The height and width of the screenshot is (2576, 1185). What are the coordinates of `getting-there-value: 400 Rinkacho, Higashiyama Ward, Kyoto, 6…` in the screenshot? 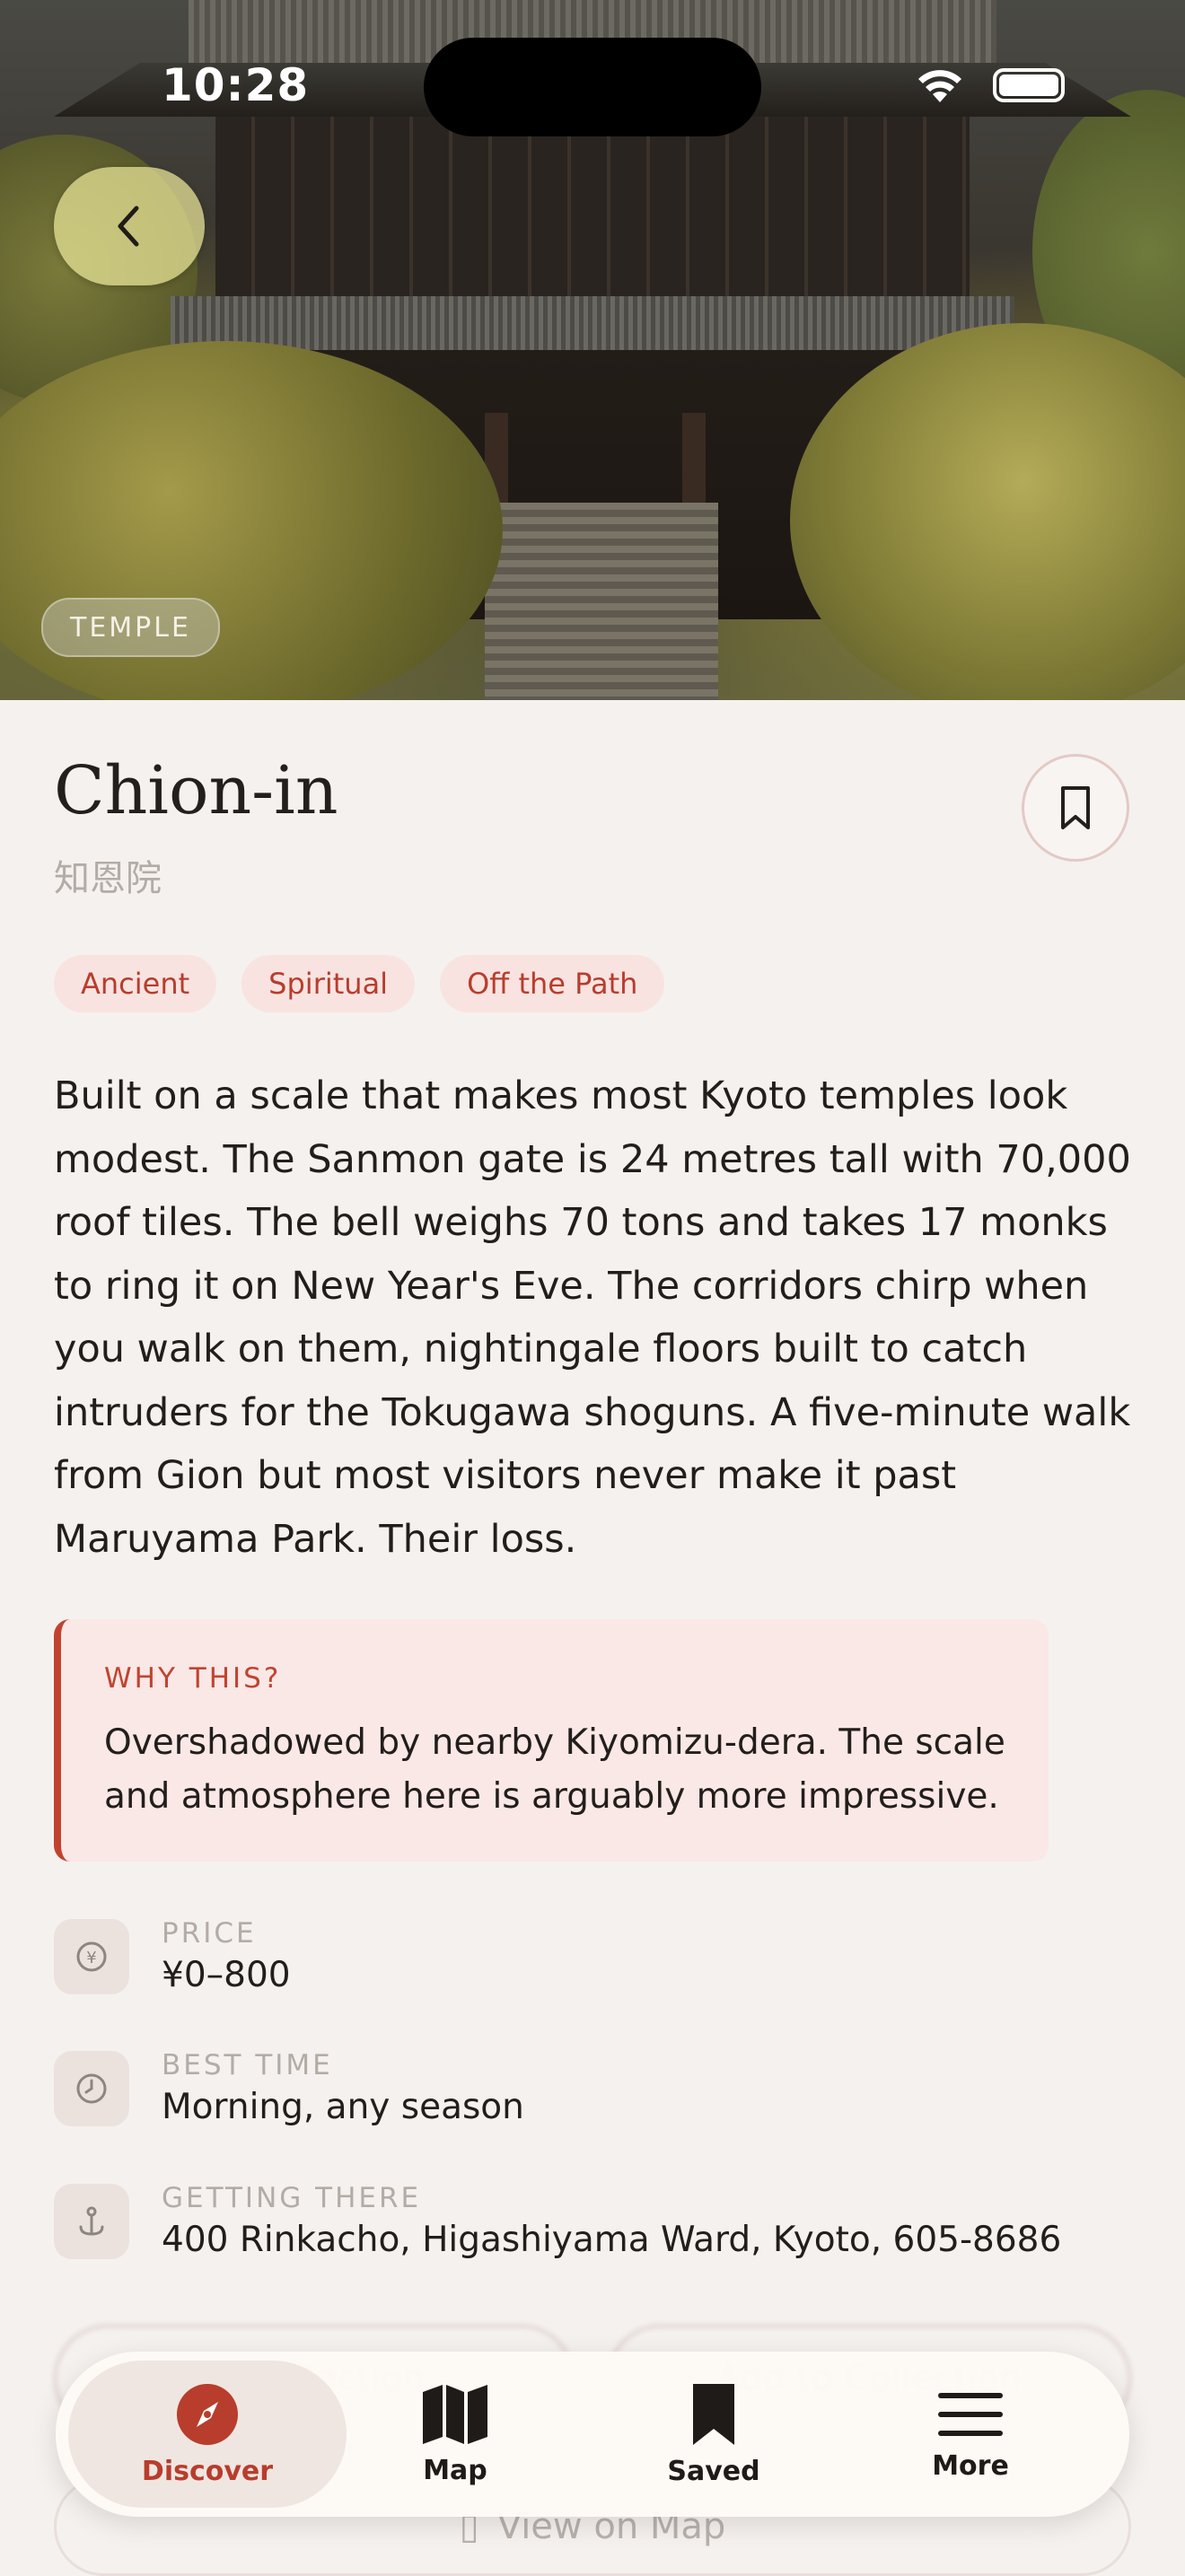 It's located at (612, 2240).